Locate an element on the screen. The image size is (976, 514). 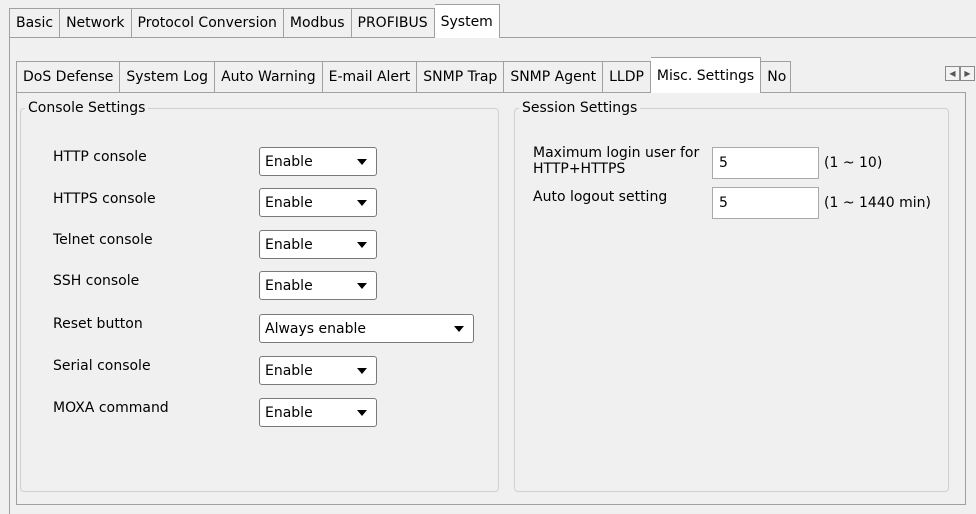
max-login-label: Maximum login user for HTTP+HTTPS is located at coordinates (616, 161).